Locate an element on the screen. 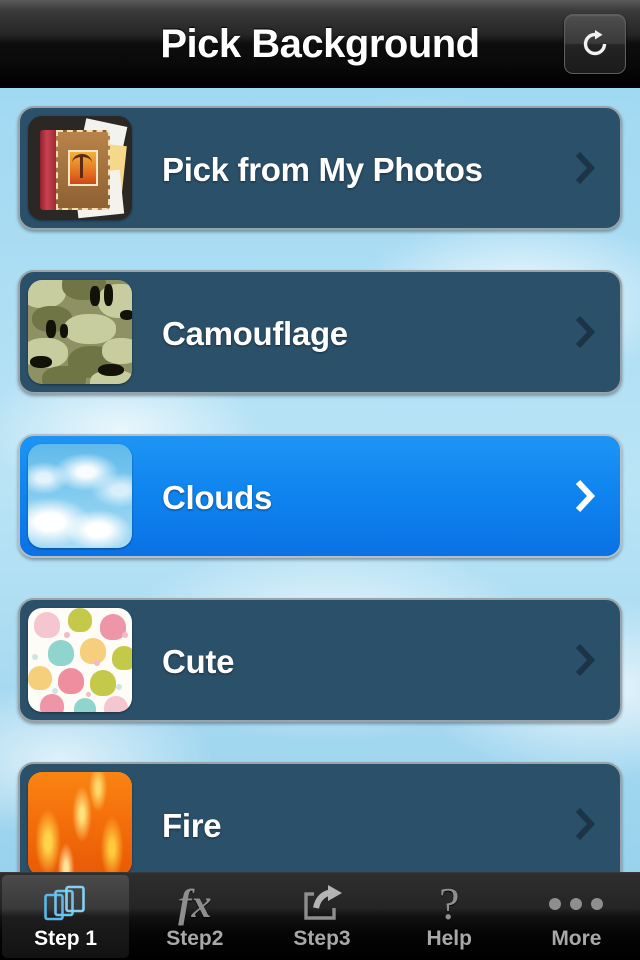  list-item-label: Camouflage is located at coordinates (255, 333).